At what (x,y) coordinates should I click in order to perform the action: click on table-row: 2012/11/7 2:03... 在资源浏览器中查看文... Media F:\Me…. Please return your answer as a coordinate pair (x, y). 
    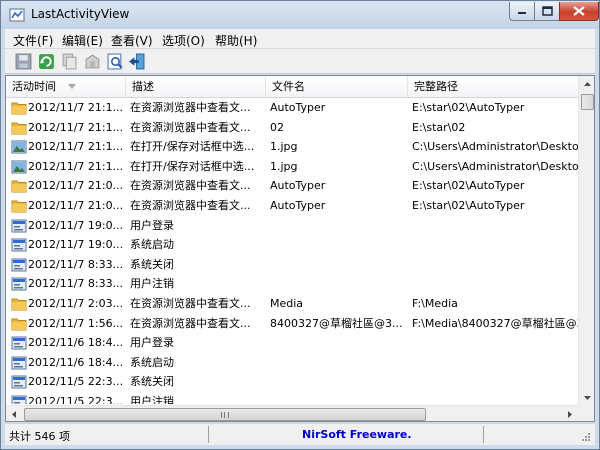
    Looking at the image, I should click on (292, 304).